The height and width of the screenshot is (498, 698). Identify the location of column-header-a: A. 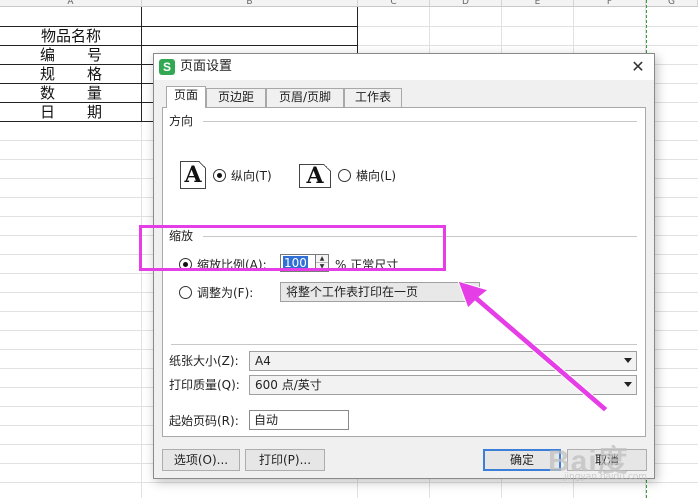
(71, 3).